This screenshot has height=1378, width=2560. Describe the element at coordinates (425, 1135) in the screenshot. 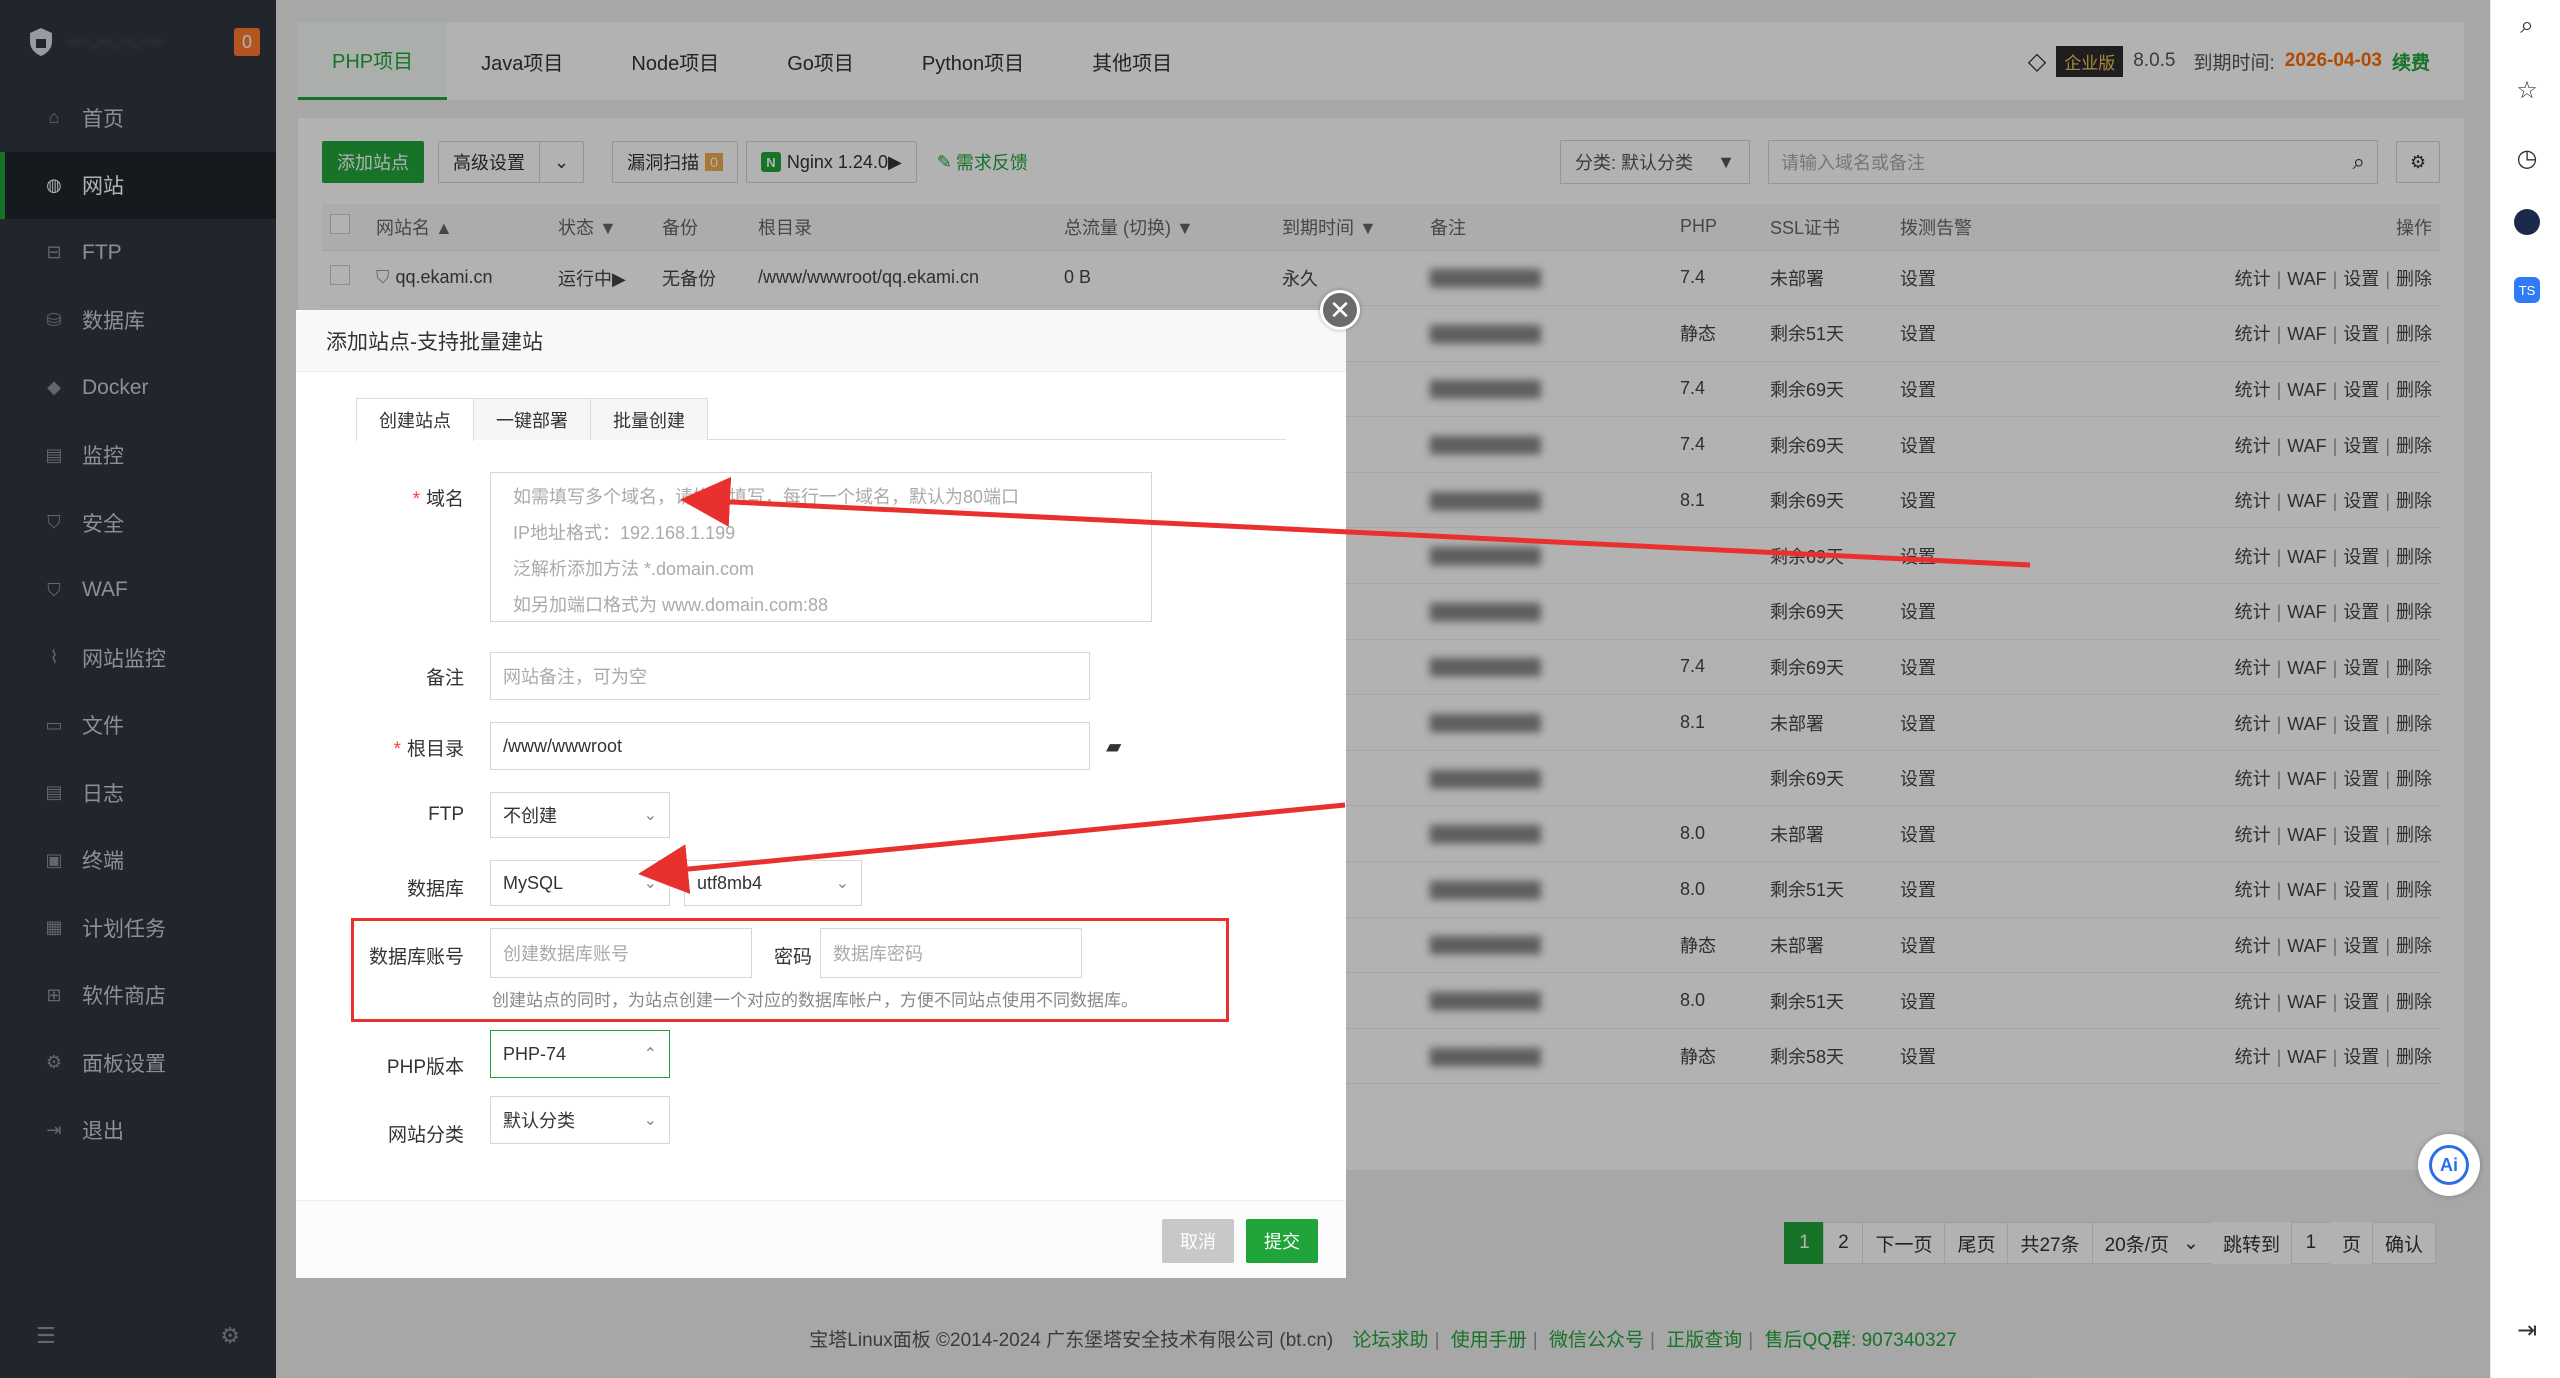

I see `category-label: 网站分类` at that location.